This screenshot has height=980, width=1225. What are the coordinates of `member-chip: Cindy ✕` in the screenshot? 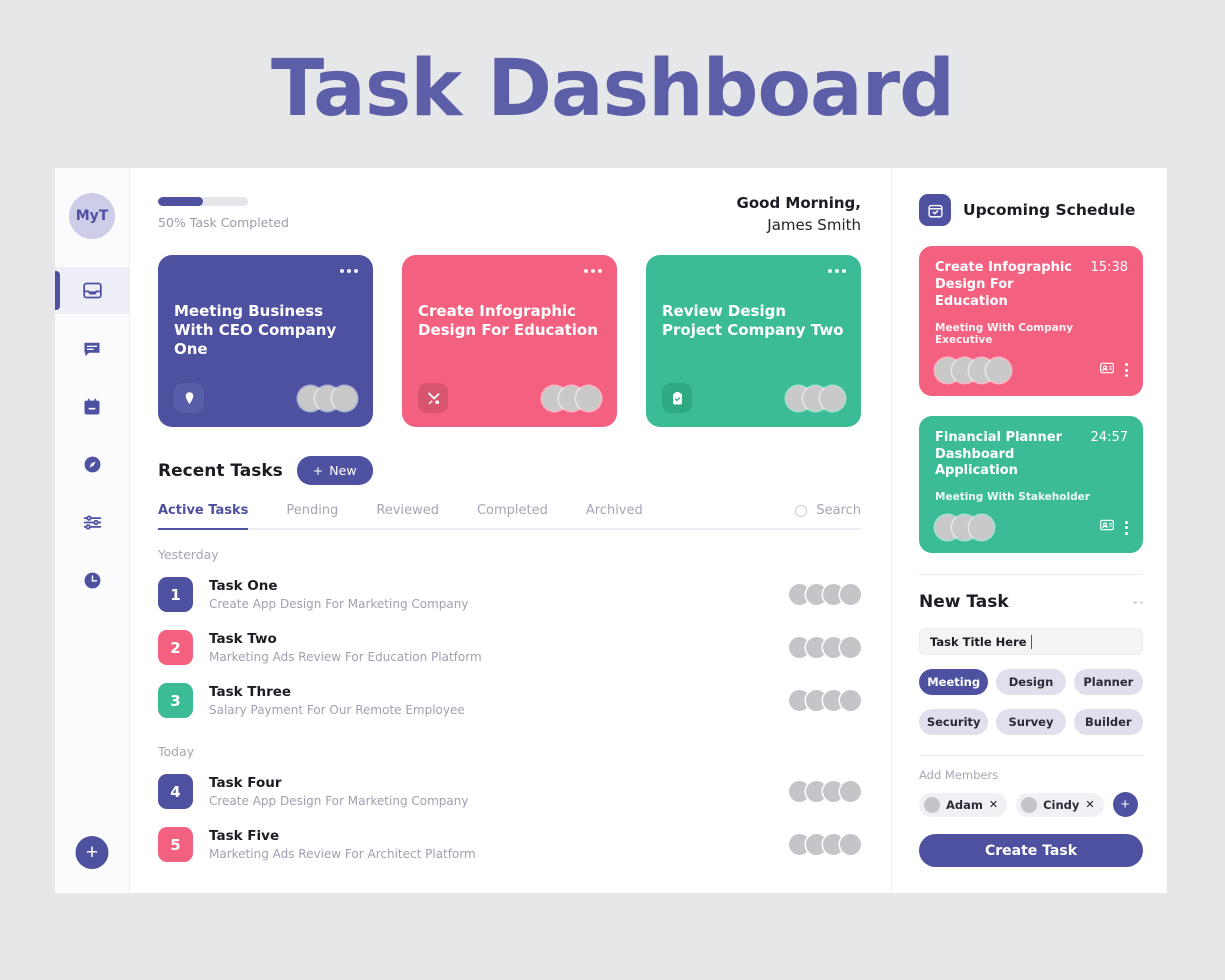 It's located at (1060, 804).